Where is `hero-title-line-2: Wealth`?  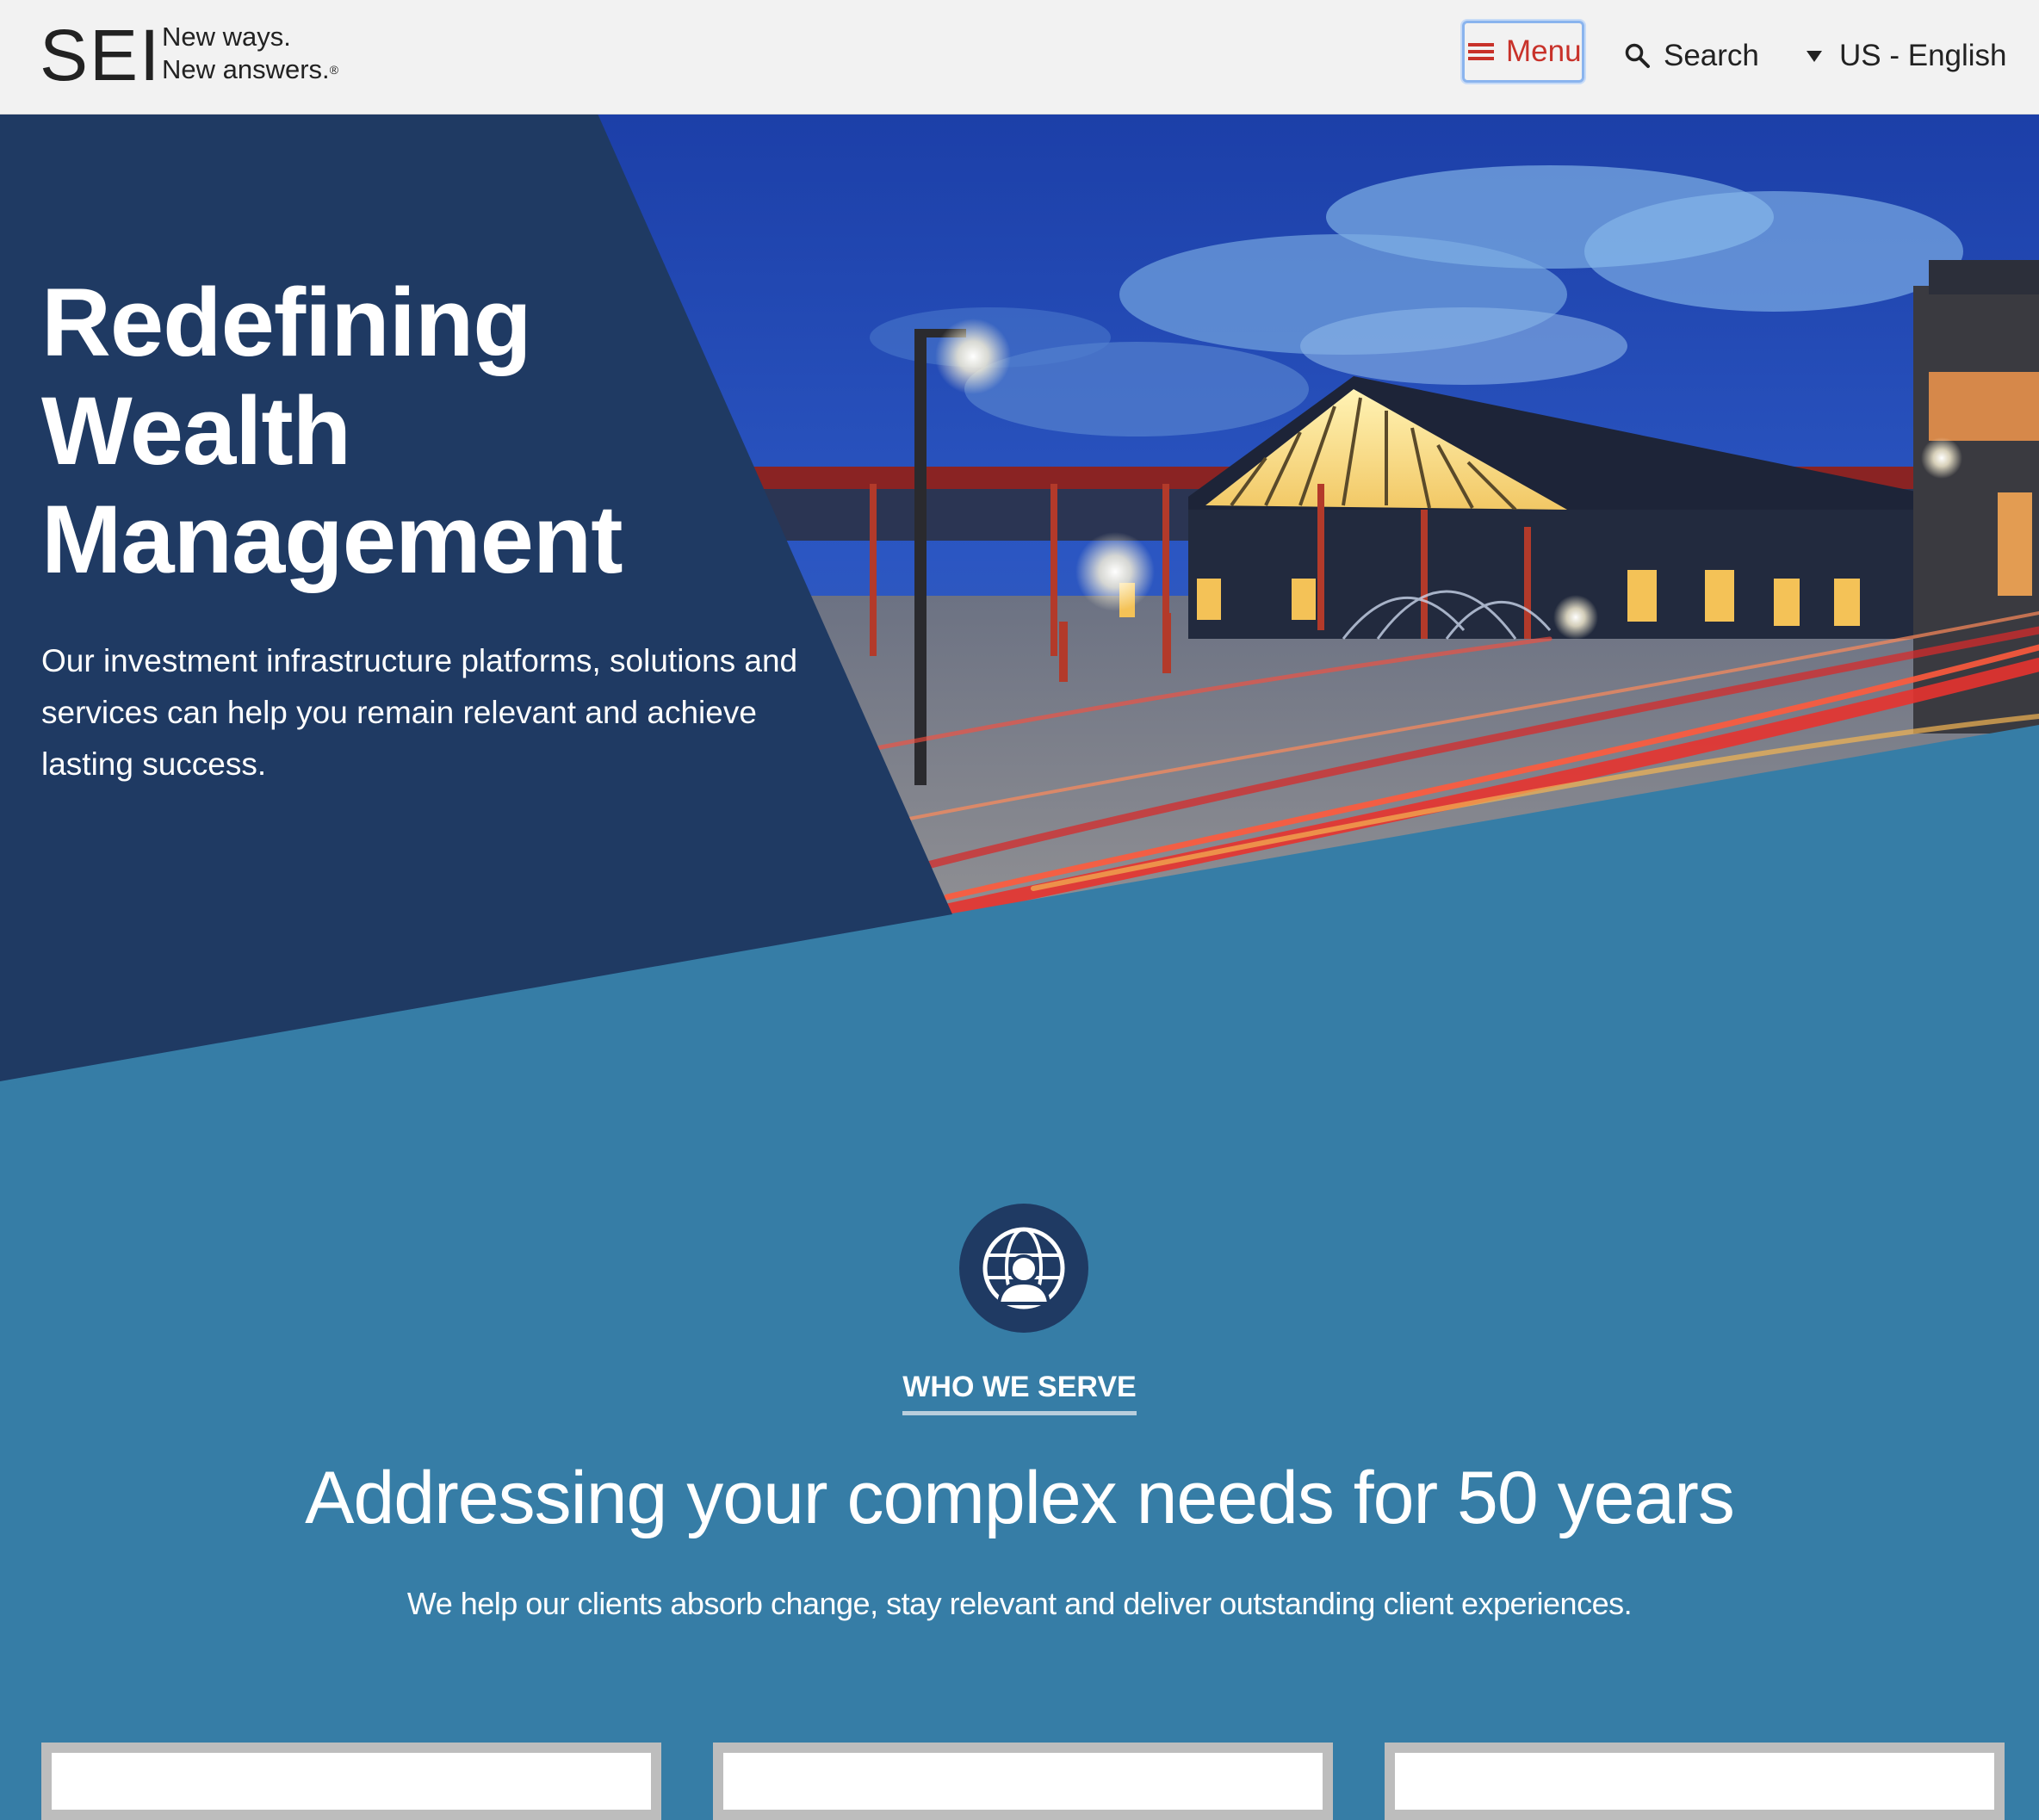
hero-title-line-2: Wealth is located at coordinates (196, 431).